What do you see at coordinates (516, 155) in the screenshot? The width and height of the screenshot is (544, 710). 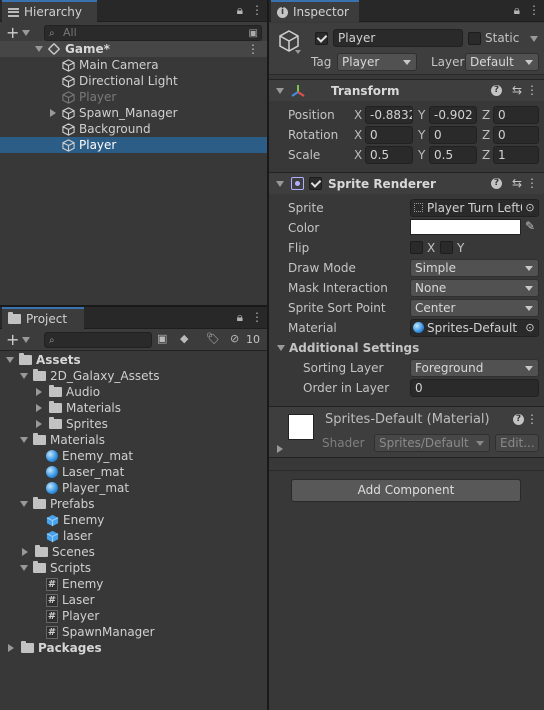 I see `scale-z-field: 1` at bounding box center [516, 155].